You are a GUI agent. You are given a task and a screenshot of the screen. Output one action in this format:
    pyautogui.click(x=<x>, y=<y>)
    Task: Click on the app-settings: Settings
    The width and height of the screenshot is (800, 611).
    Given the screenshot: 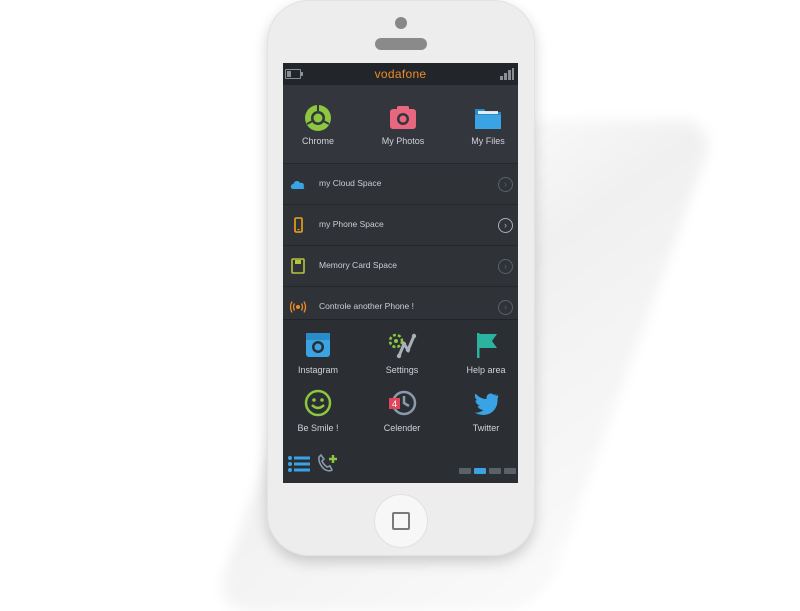 What is the action you would take?
    pyautogui.click(x=402, y=352)
    